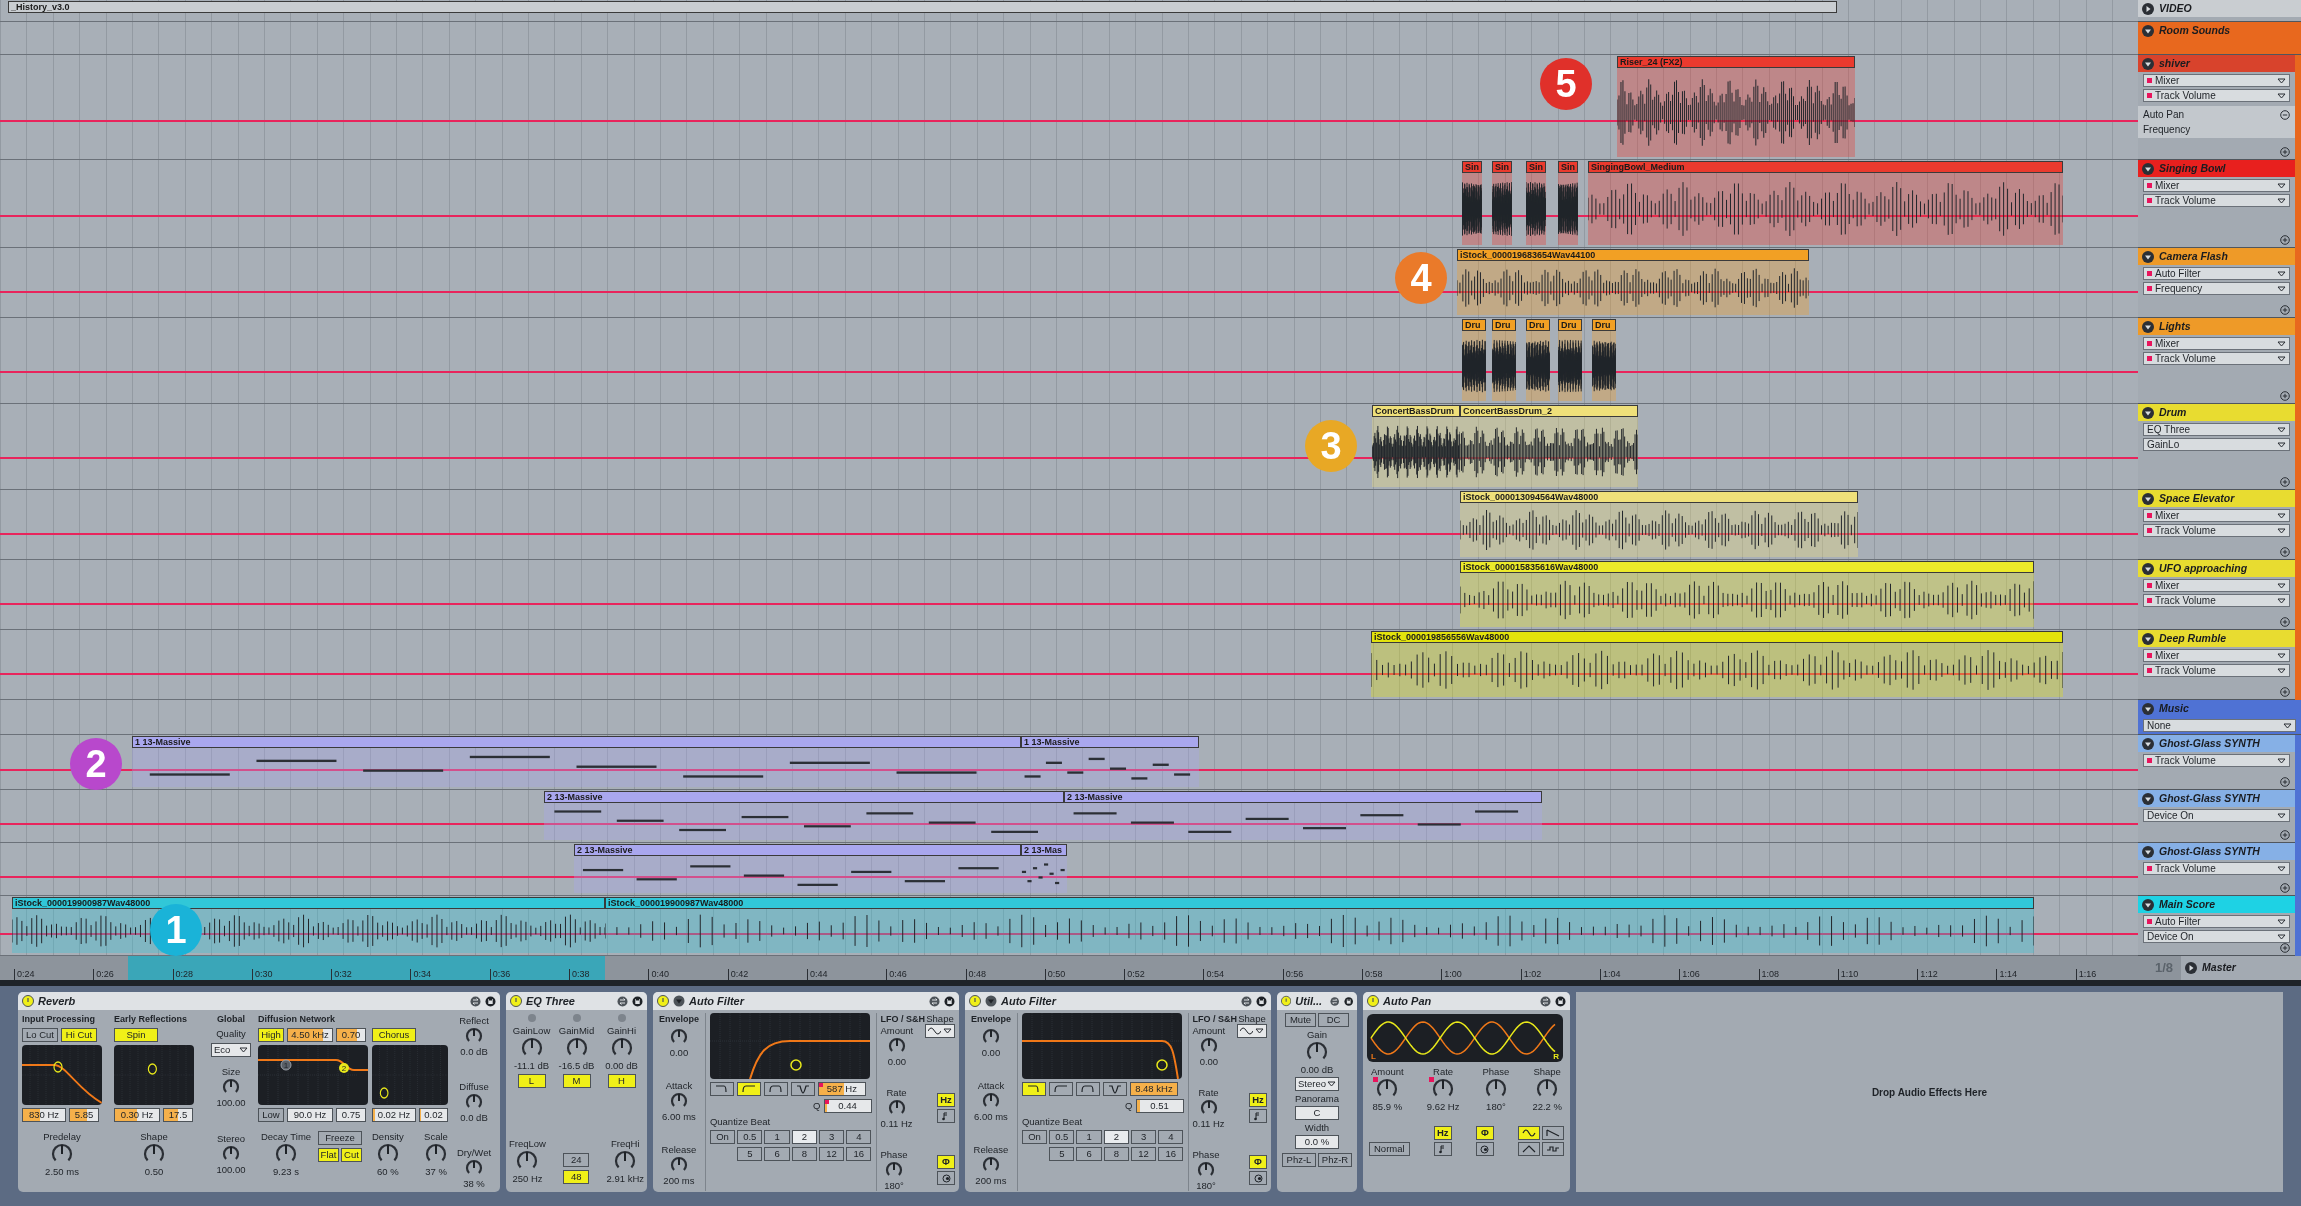  Describe the element at coordinates (1549, 411) in the screenshot. I see `clip-header: ConcertBassDrum_2` at that location.